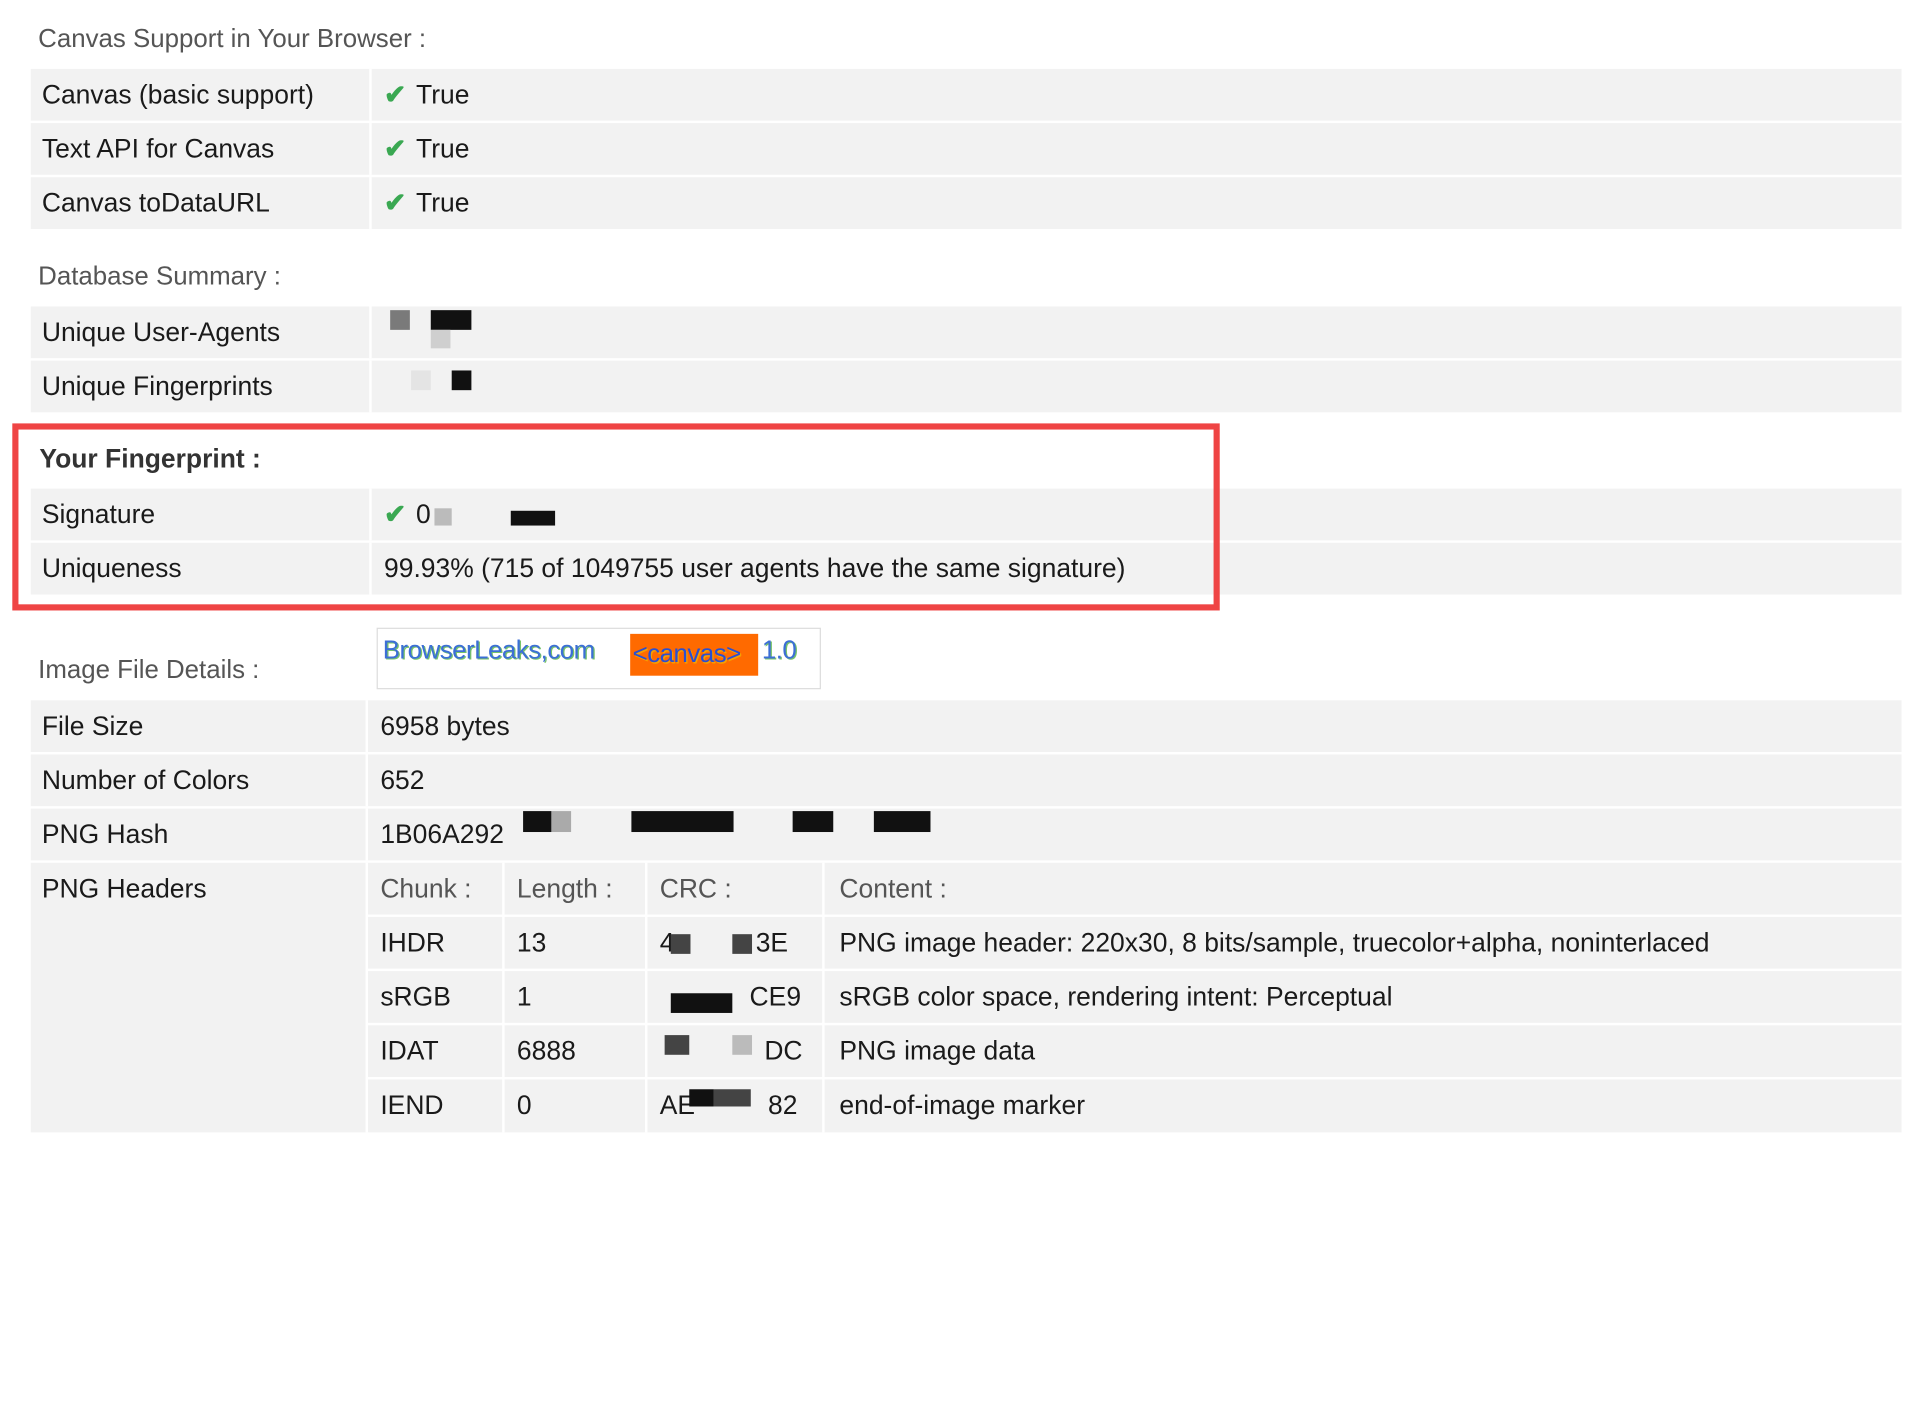  Describe the element at coordinates (694, 654) in the screenshot. I see `canvas-image-tag: <canvas>` at that location.